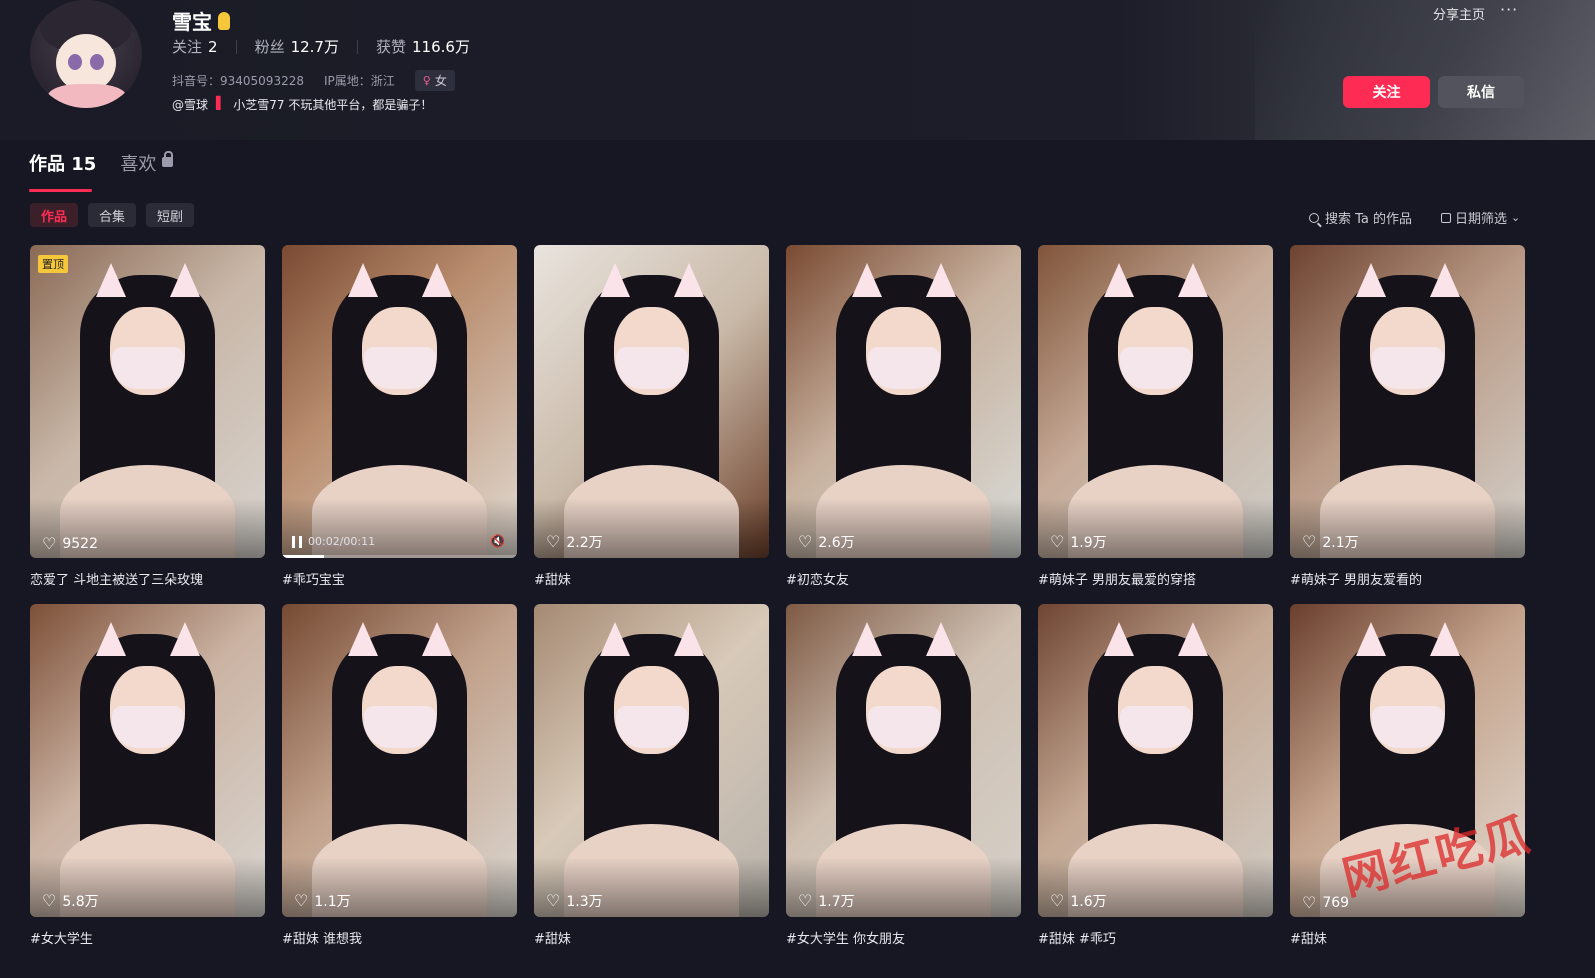 The image size is (1595, 978). I want to click on message-button: 私信, so click(1481, 92).